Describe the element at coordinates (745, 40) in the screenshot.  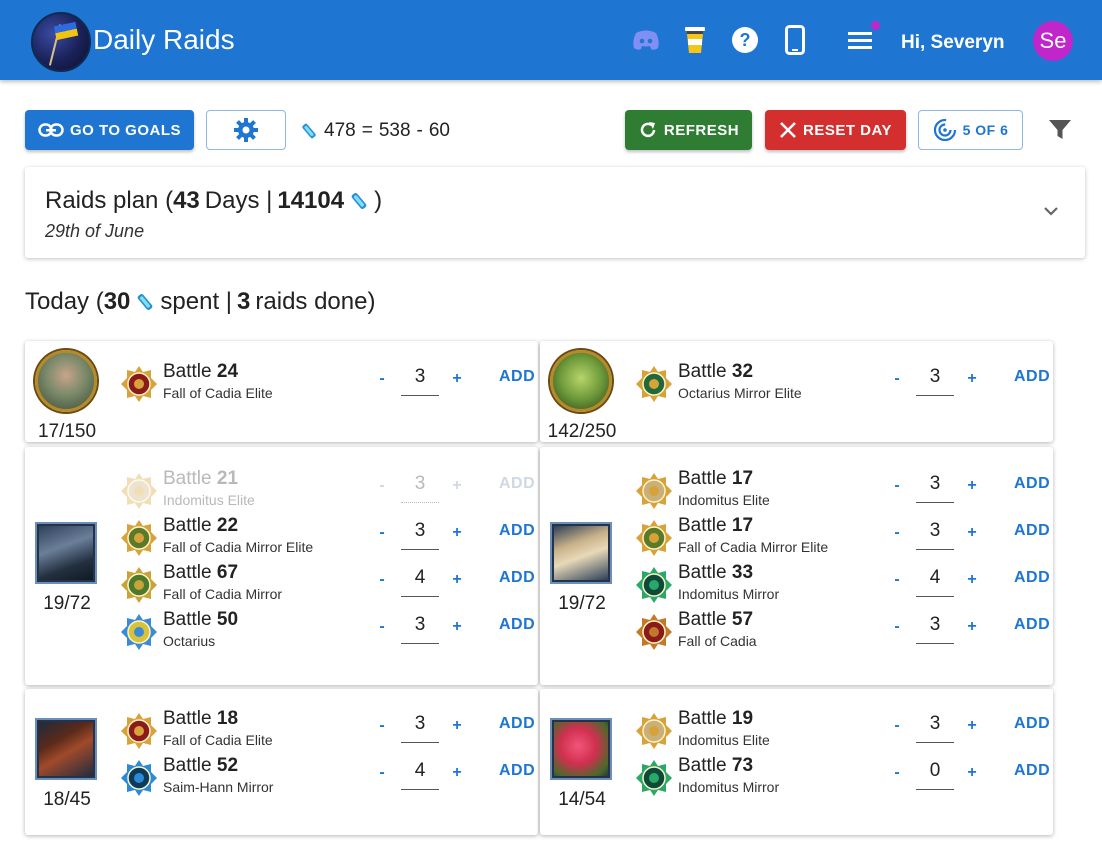
I see `help-icon: ?` at that location.